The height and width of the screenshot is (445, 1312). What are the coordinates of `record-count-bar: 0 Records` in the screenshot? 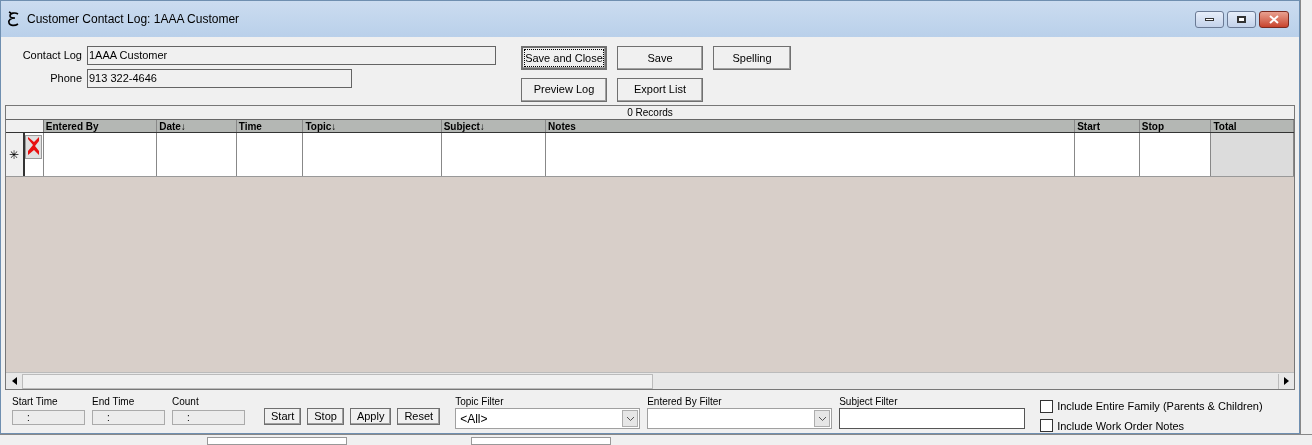 It's located at (650, 113).